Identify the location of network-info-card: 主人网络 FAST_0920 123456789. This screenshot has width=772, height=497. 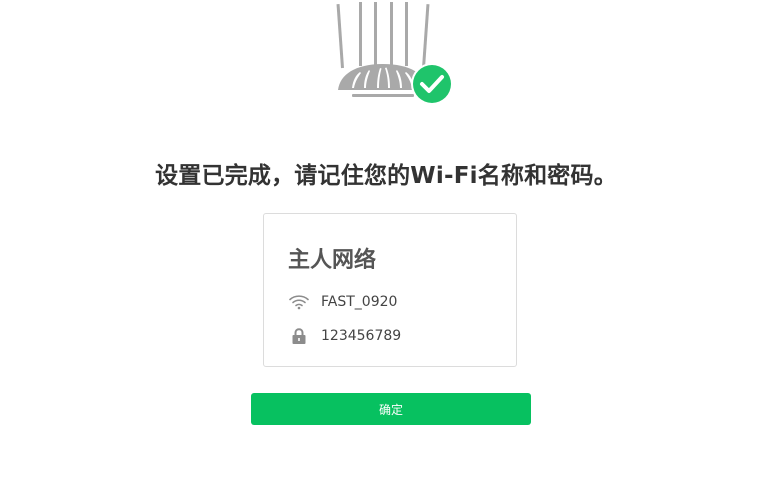
(390, 290).